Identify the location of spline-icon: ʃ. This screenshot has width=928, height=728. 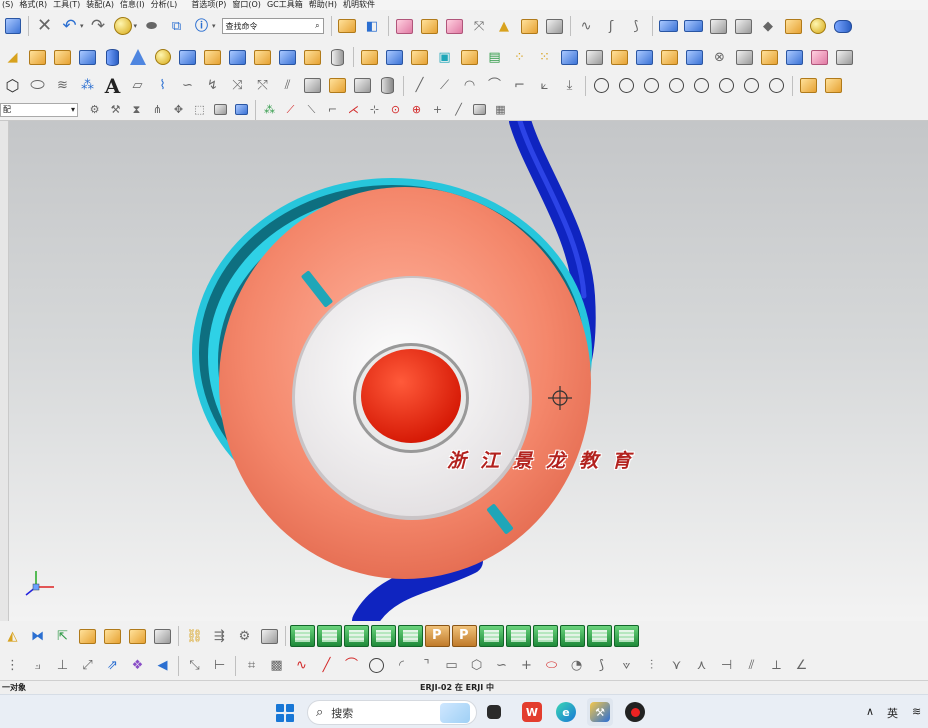
(611, 26).